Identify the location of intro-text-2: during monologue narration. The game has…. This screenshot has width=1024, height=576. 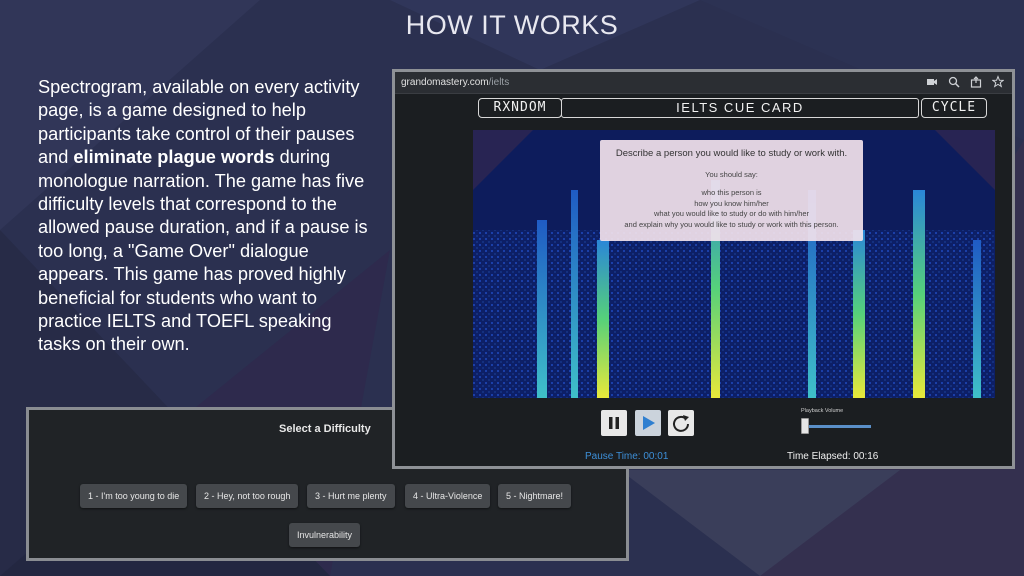
(203, 251).